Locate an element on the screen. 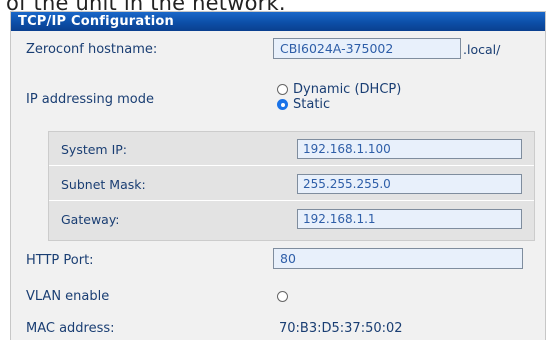  vlan-label: VLAN enable is located at coordinates (68, 296).